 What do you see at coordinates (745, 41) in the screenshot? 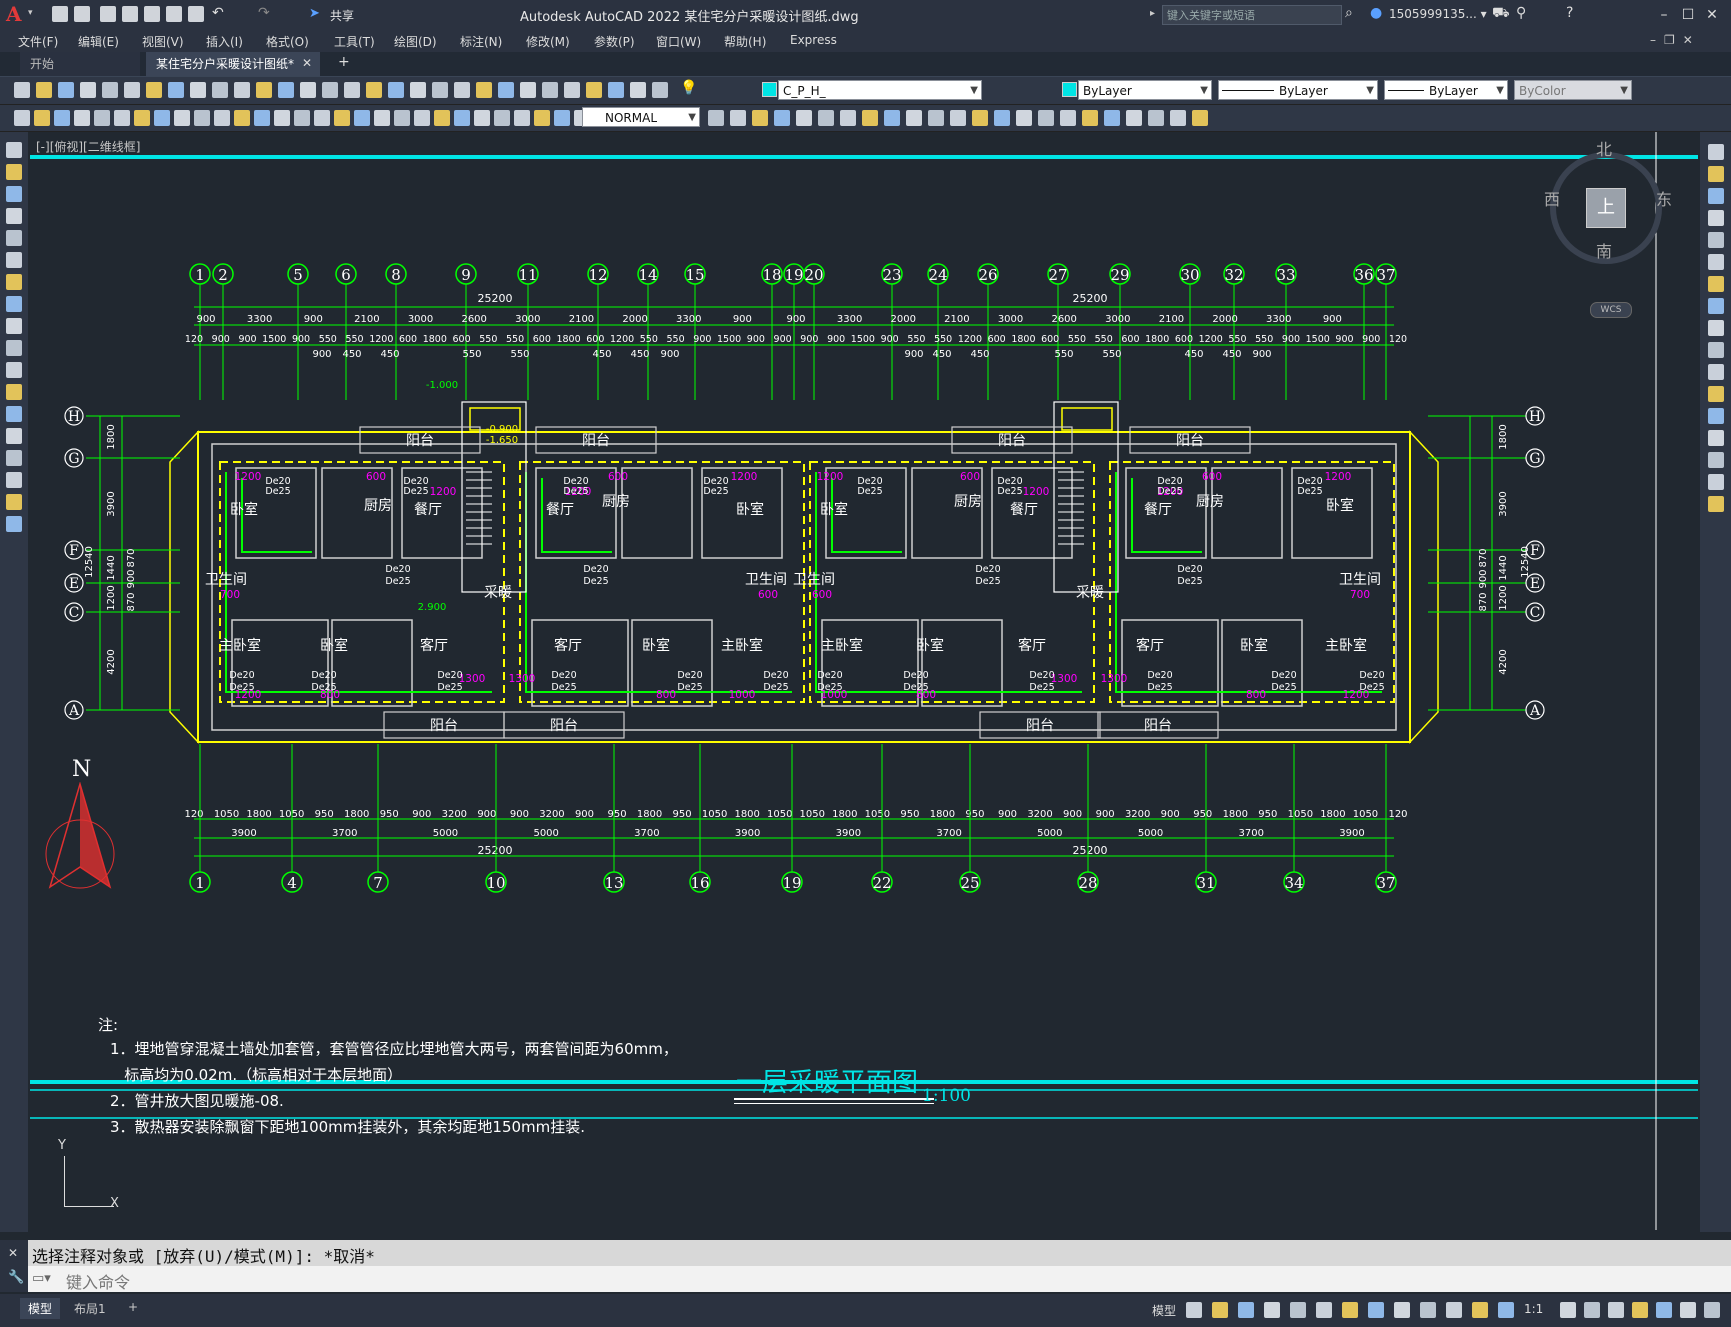
I see `menu-help: 帮助(H)` at bounding box center [745, 41].